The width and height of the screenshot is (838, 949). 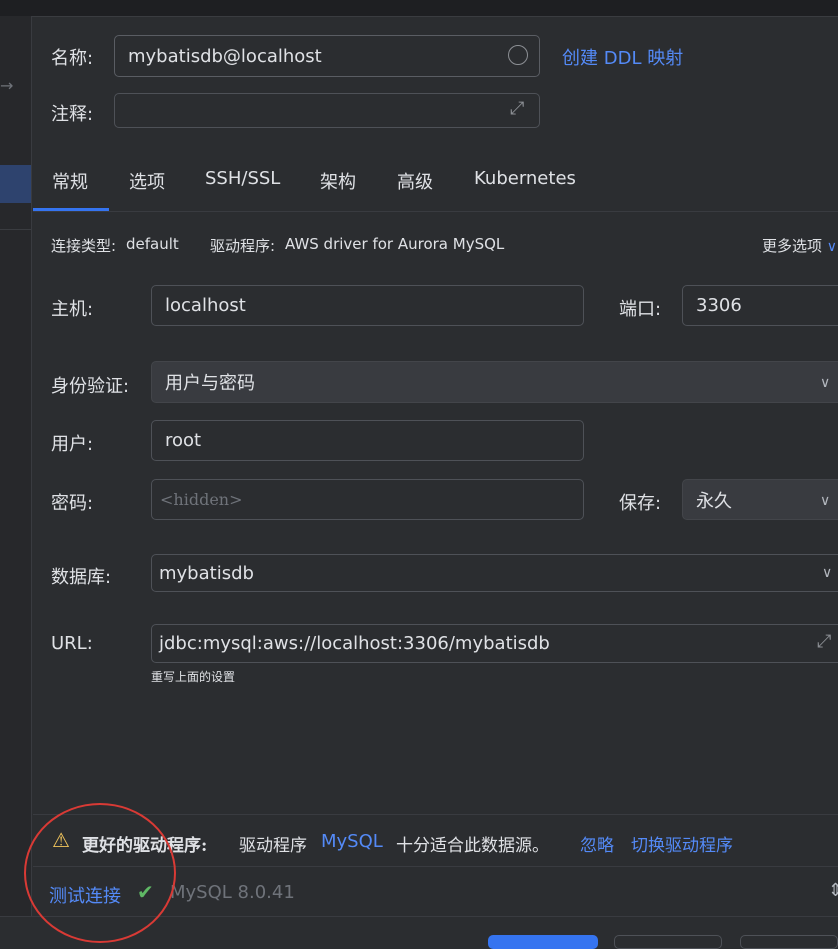 What do you see at coordinates (72, 114) in the screenshot?
I see `comment-label: 注释:` at bounding box center [72, 114].